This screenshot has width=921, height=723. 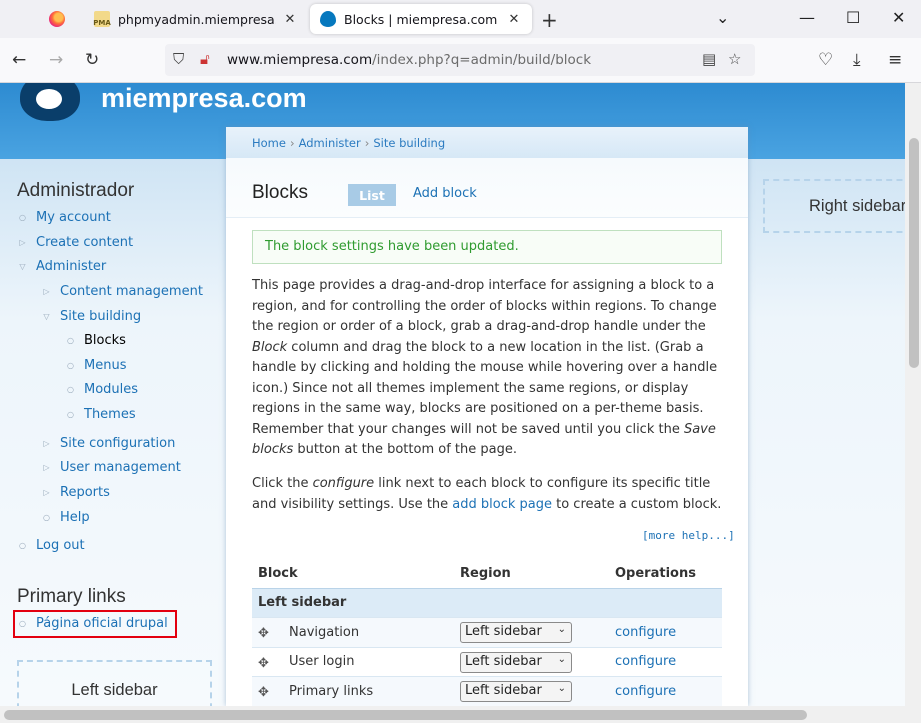 I want to click on sidebar-item-create-content: ▷ Create content, so click(x=75, y=242).